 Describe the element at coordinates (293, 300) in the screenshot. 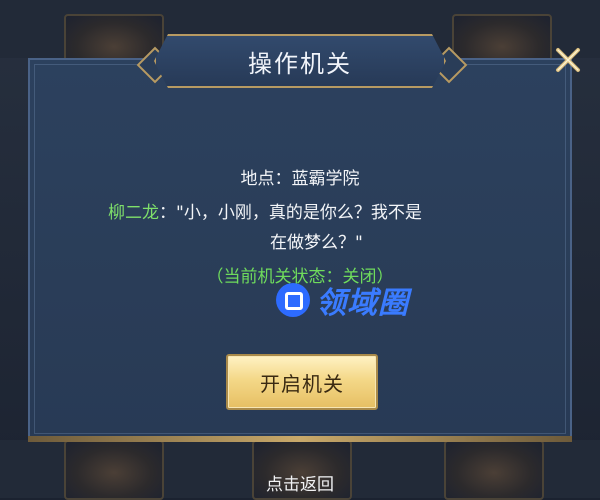

I see `watermark-logo-icon` at that location.